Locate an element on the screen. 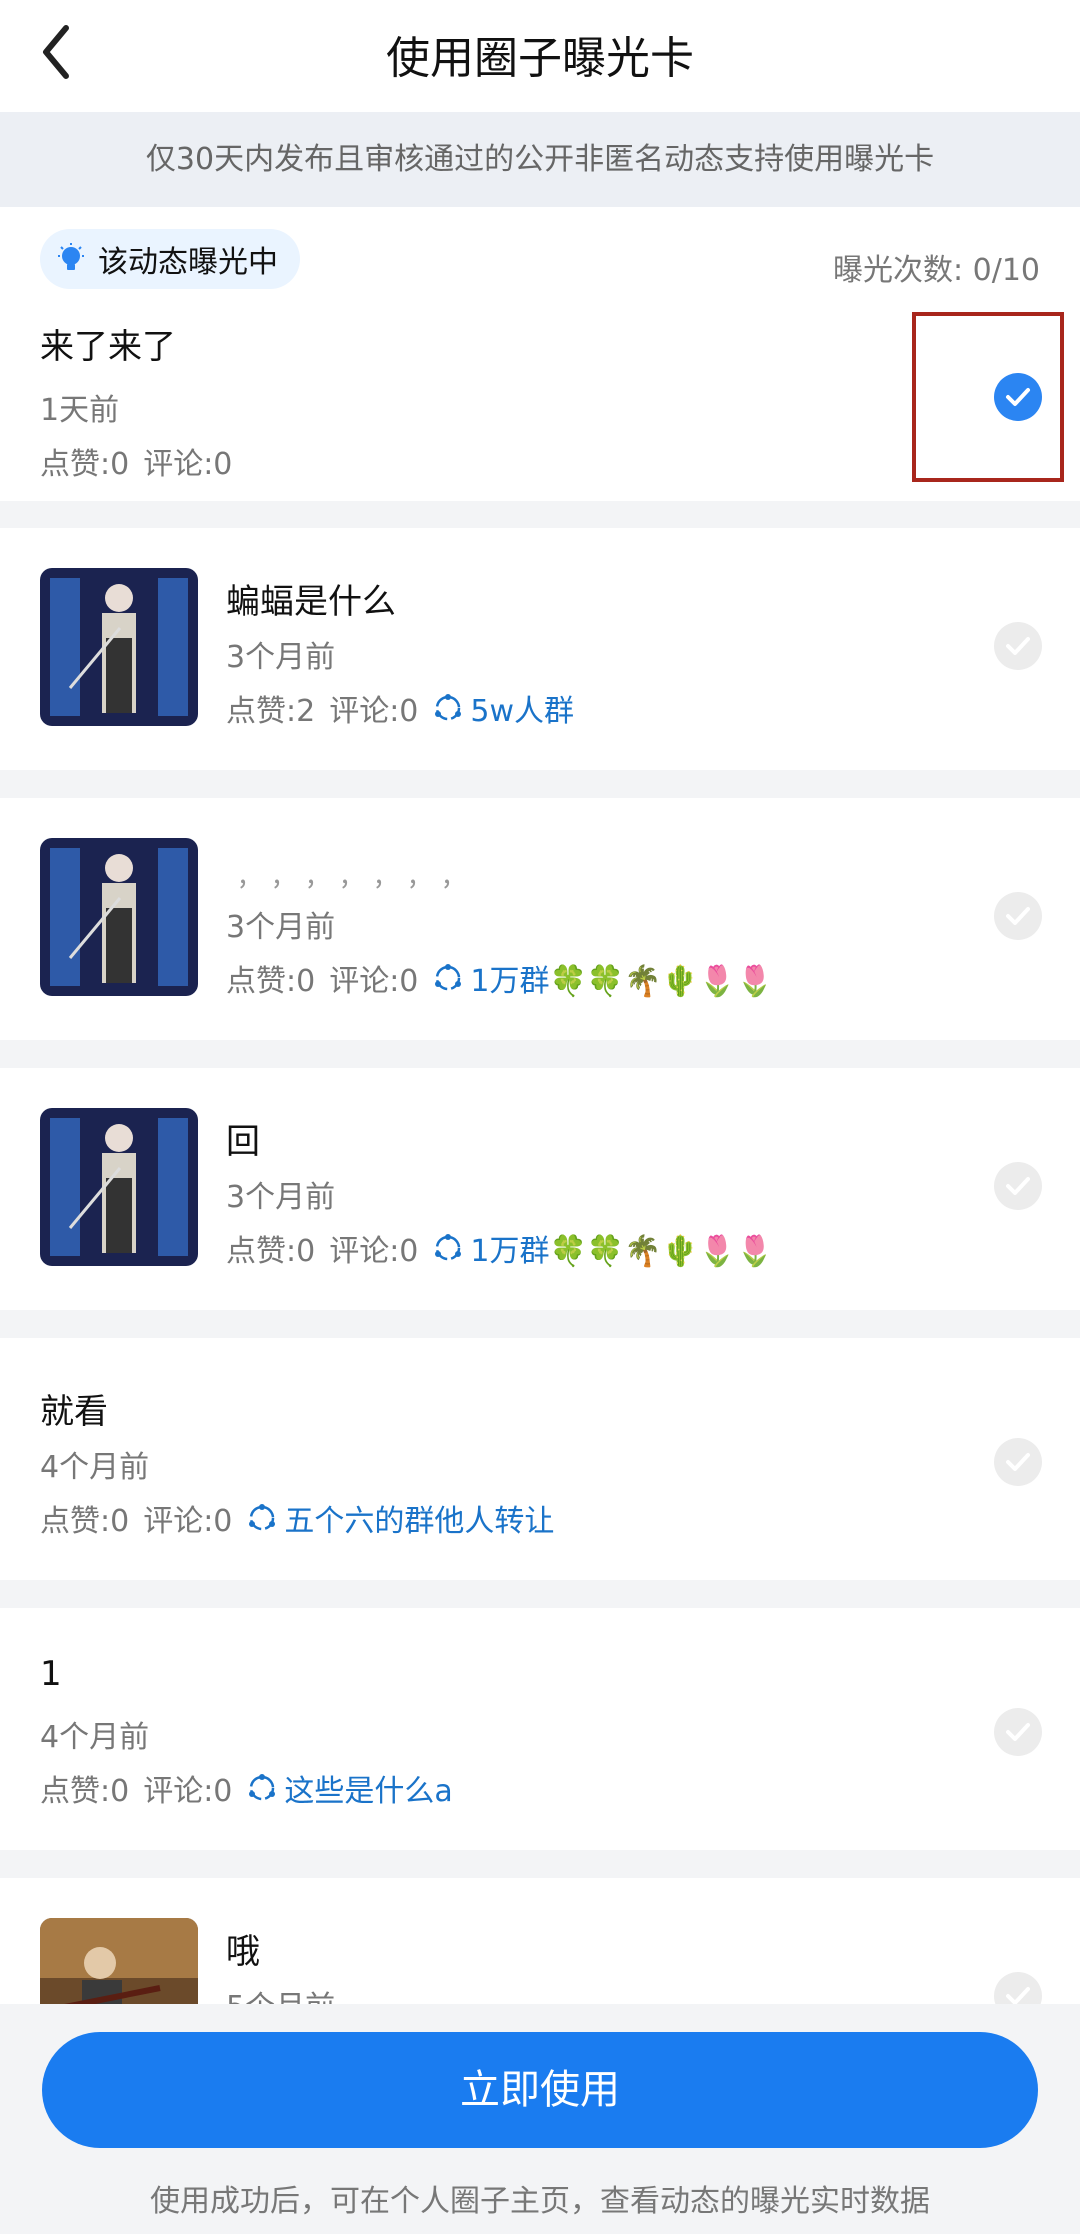 This screenshot has height=2234, width=1080. post-item: 蝙蝠是什么 3个月前 点赞:2 评论:0 5w人群 is located at coordinates (540, 649).